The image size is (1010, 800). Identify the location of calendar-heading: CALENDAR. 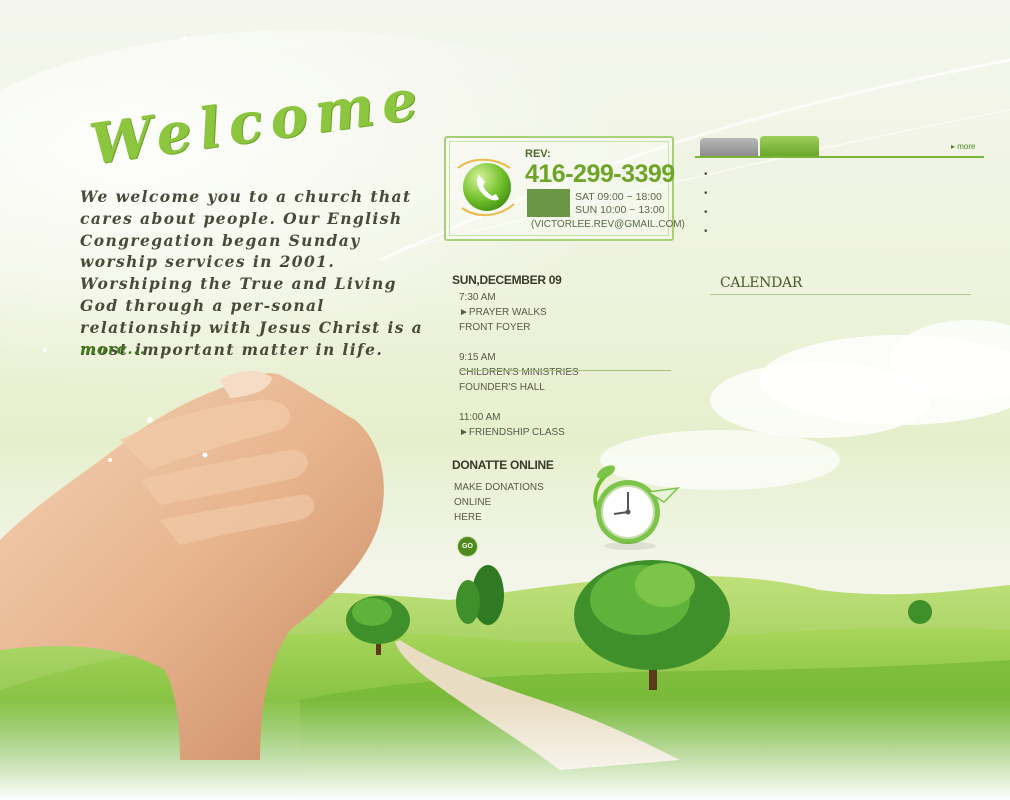
(761, 283).